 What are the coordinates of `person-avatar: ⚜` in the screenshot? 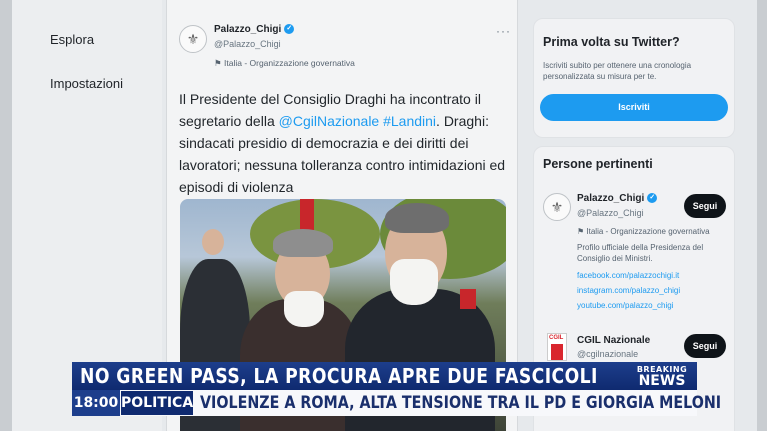 It's located at (557, 207).